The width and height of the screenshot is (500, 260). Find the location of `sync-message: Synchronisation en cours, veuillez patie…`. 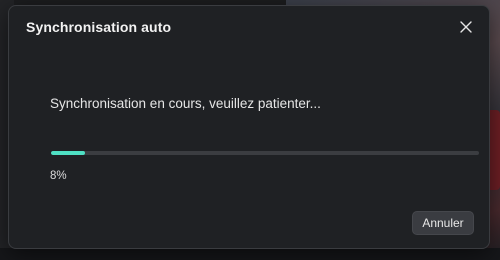

sync-message: Synchronisation en cours, veuillez patie… is located at coordinates (185, 103).